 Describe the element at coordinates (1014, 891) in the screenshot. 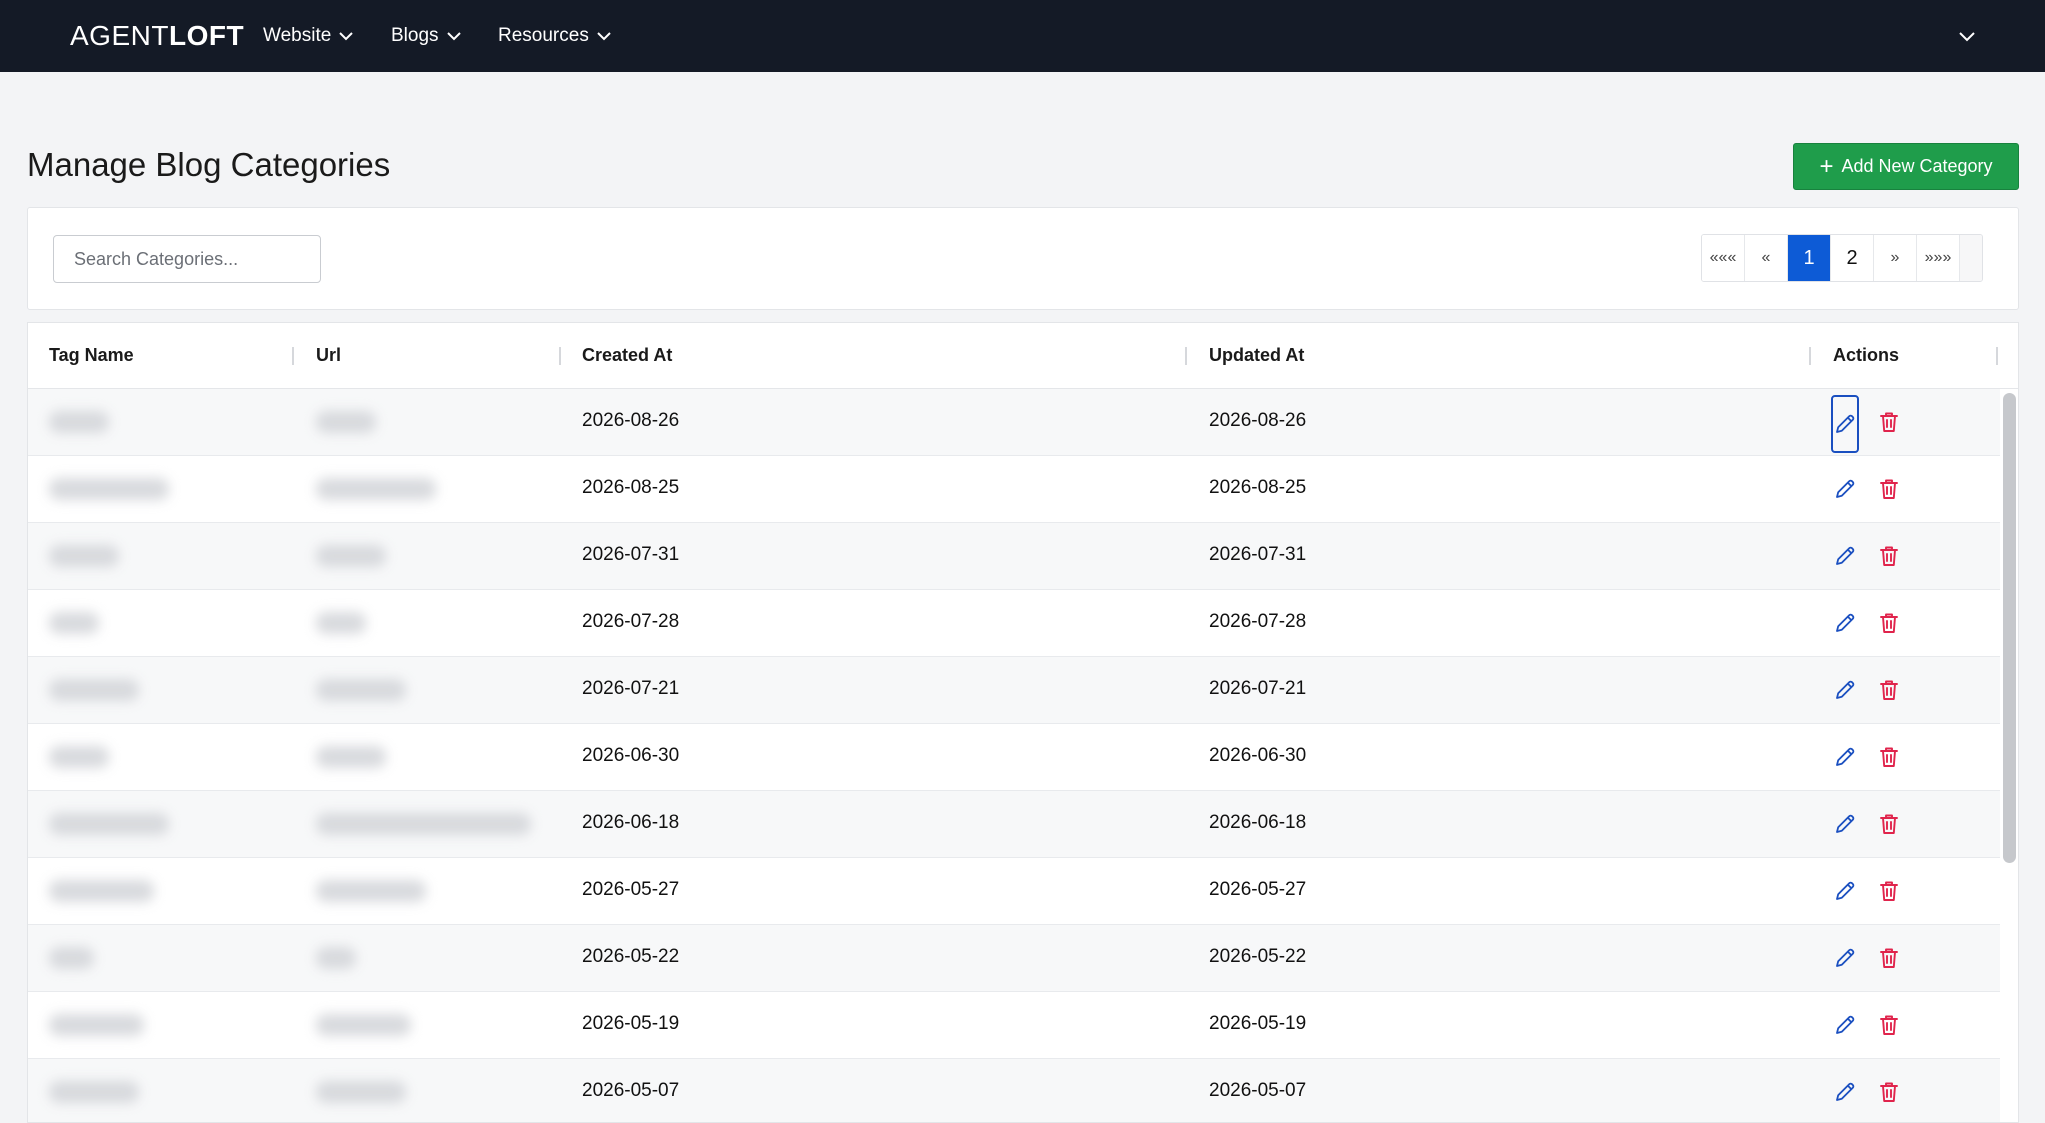

I see `table-row: 2026-05-27 2026-05-27` at that location.